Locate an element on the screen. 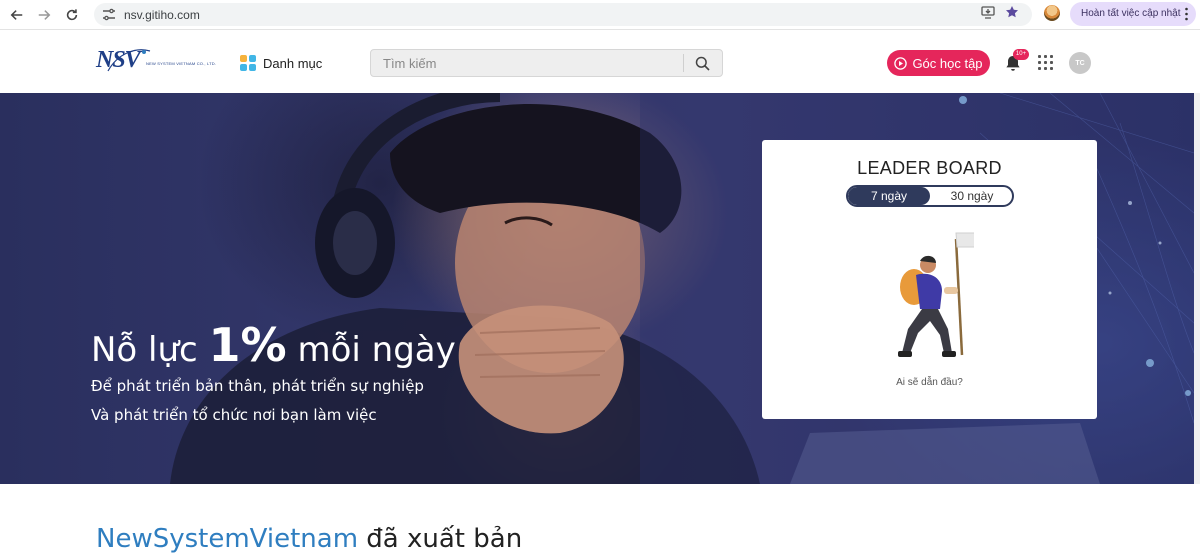 This screenshot has width=1200, height=559. study-corner-button: Góc học tập is located at coordinates (938, 63).